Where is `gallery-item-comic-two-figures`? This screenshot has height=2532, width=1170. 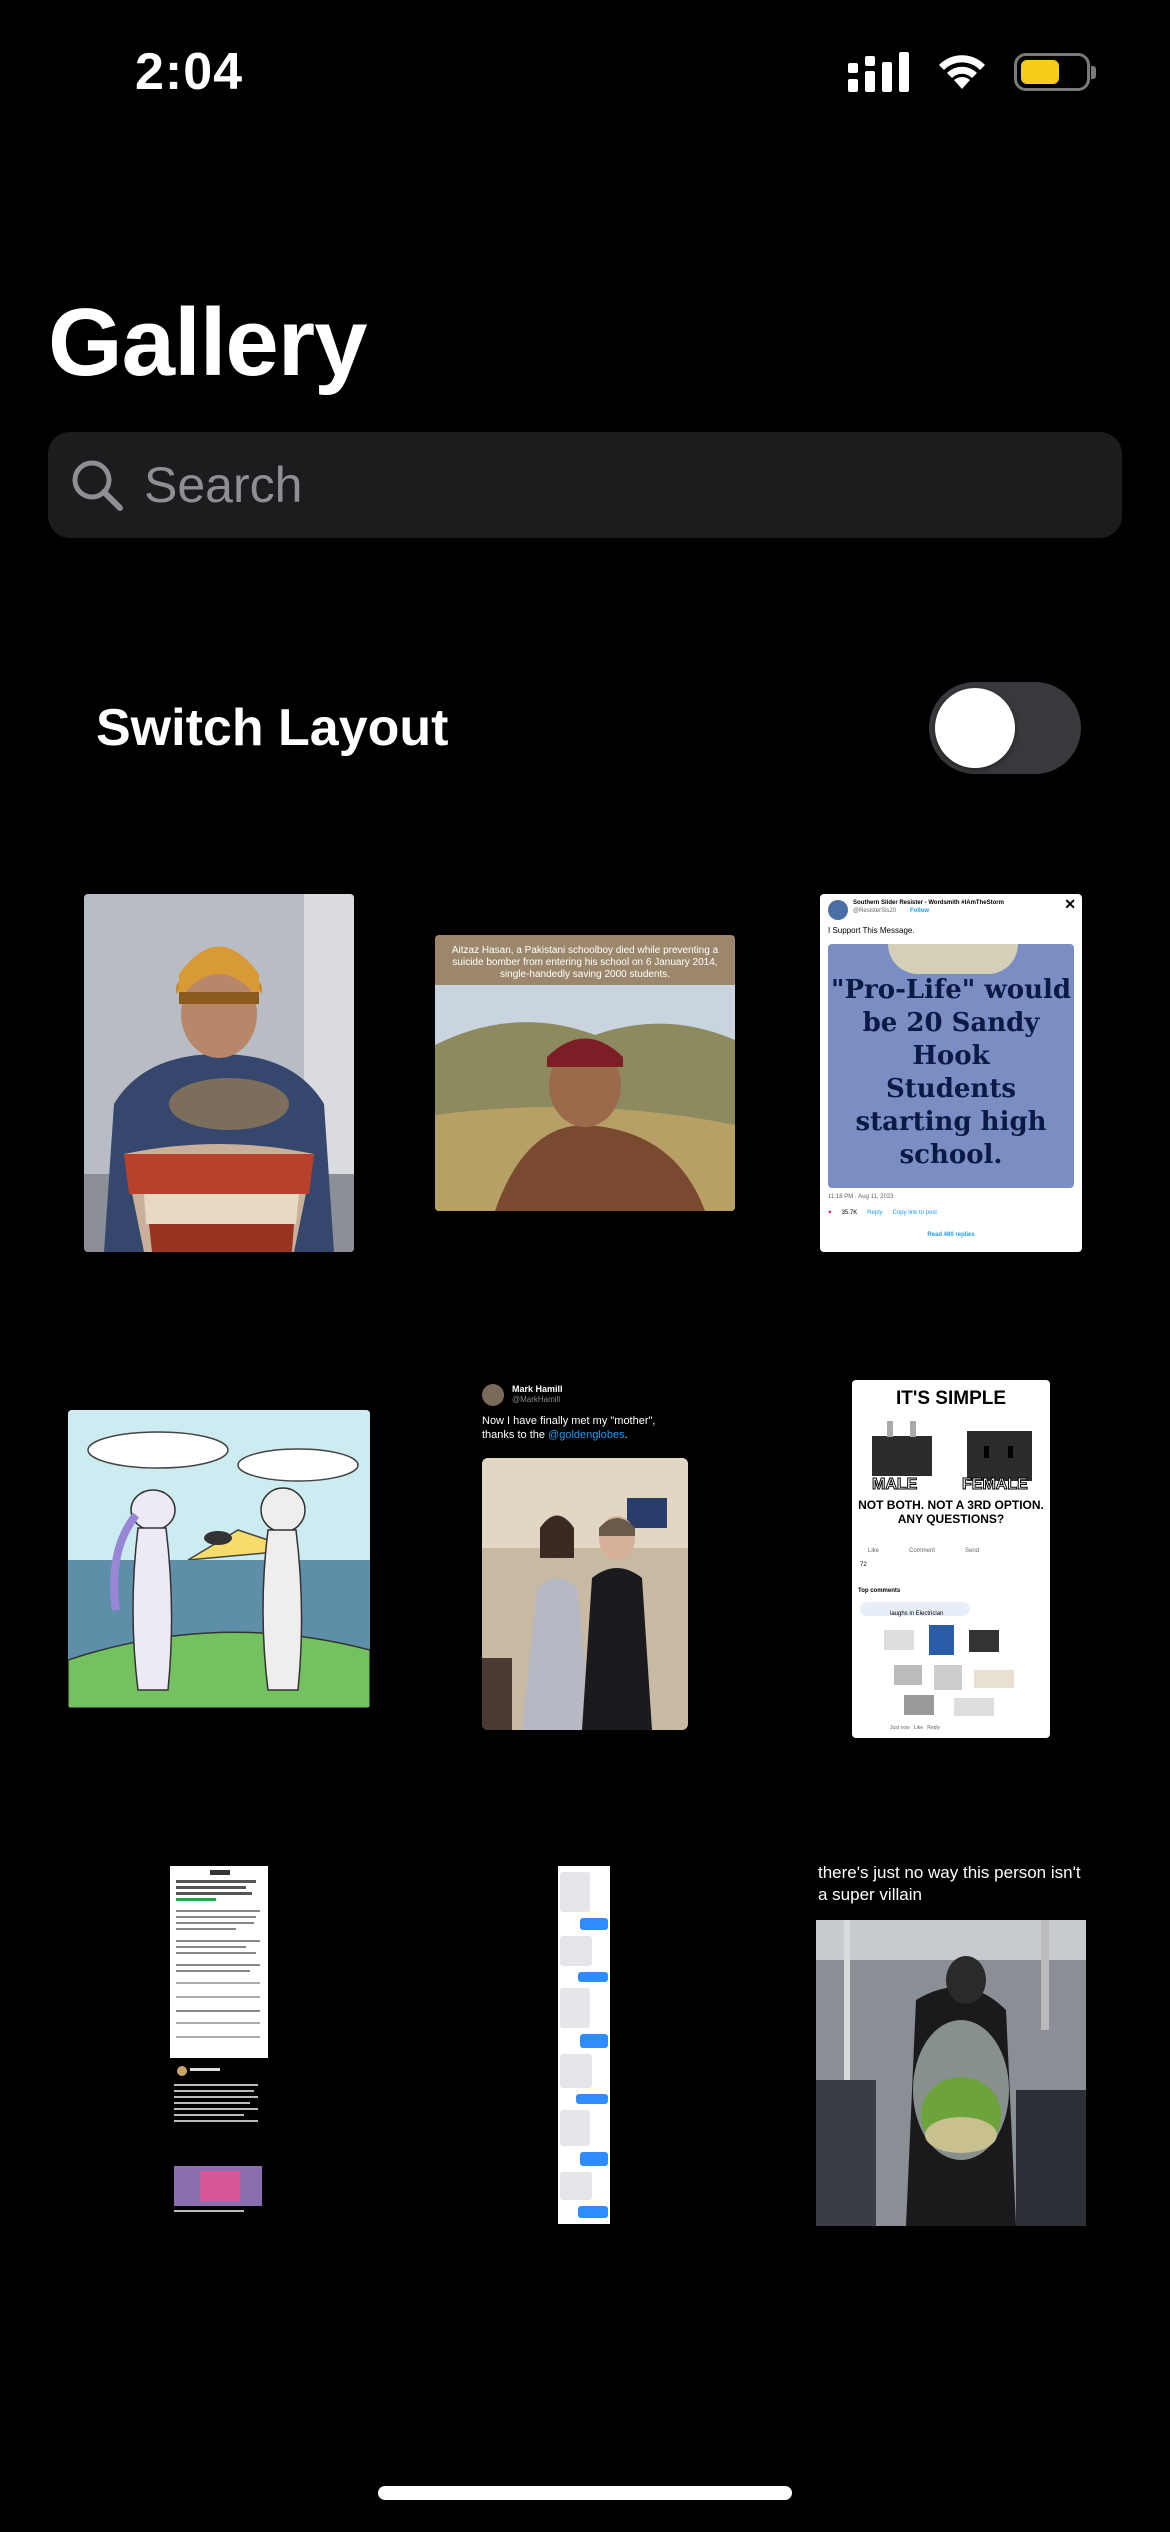 gallery-item-comic-two-figures is located at coordinates (219, 1559).